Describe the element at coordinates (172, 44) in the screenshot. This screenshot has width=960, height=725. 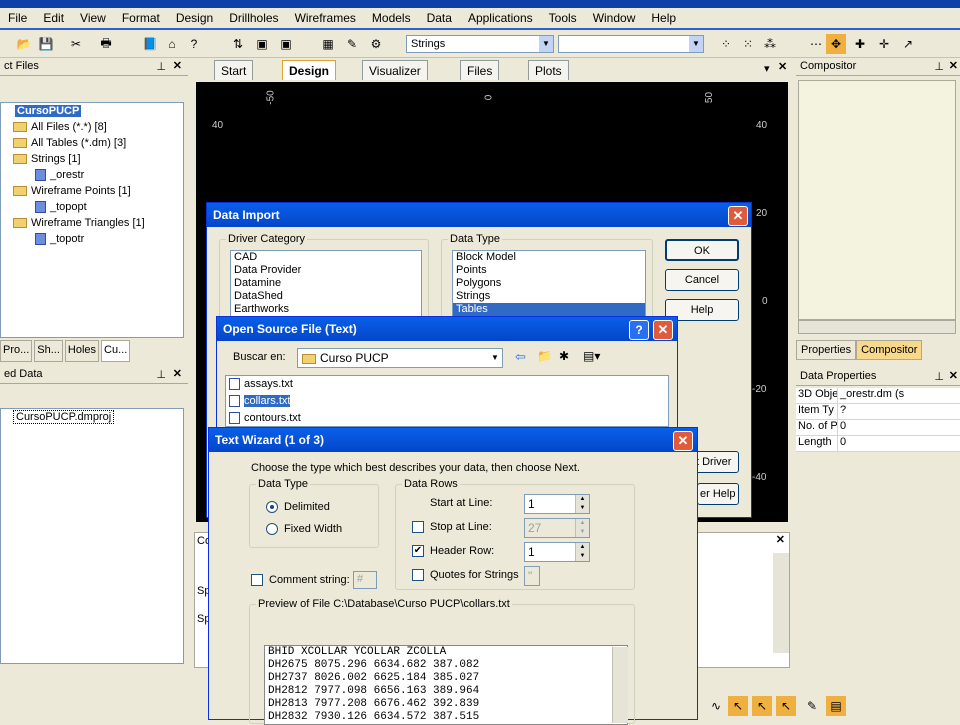
I see `home-icon: ⌂` at that location.